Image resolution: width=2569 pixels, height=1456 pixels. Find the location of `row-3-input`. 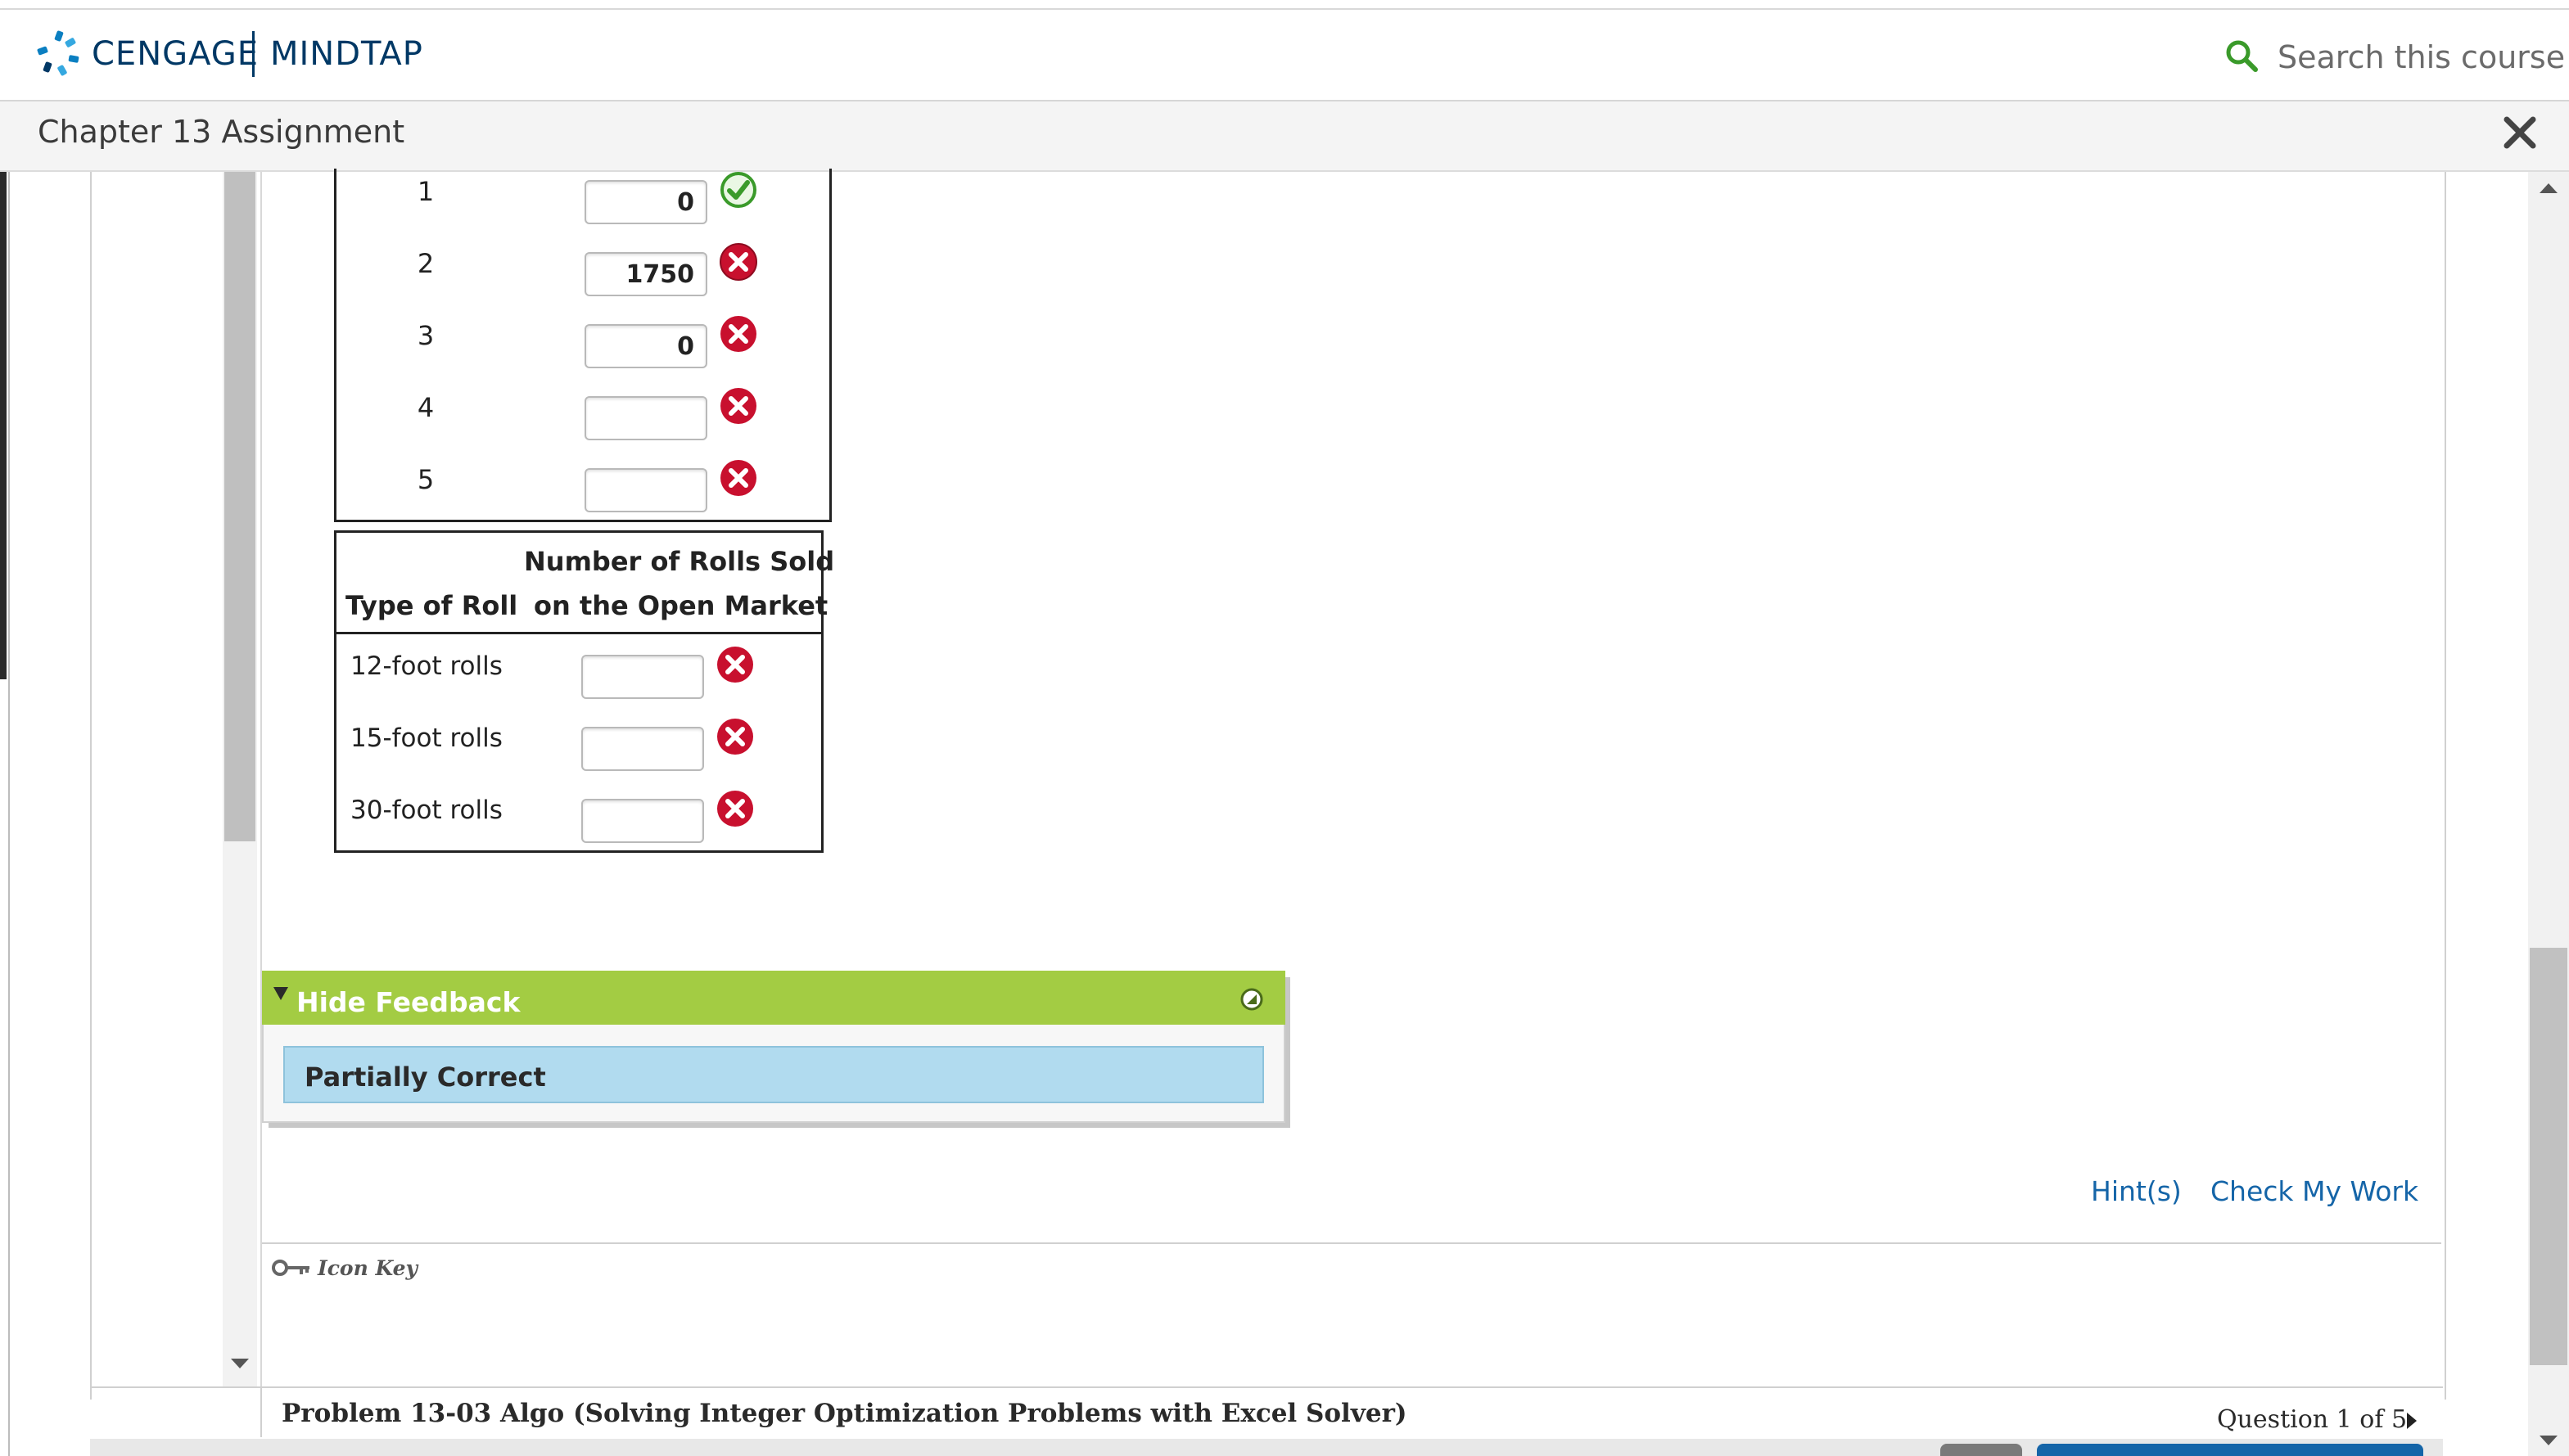

row-3-input is located at coordinates (646, 346).